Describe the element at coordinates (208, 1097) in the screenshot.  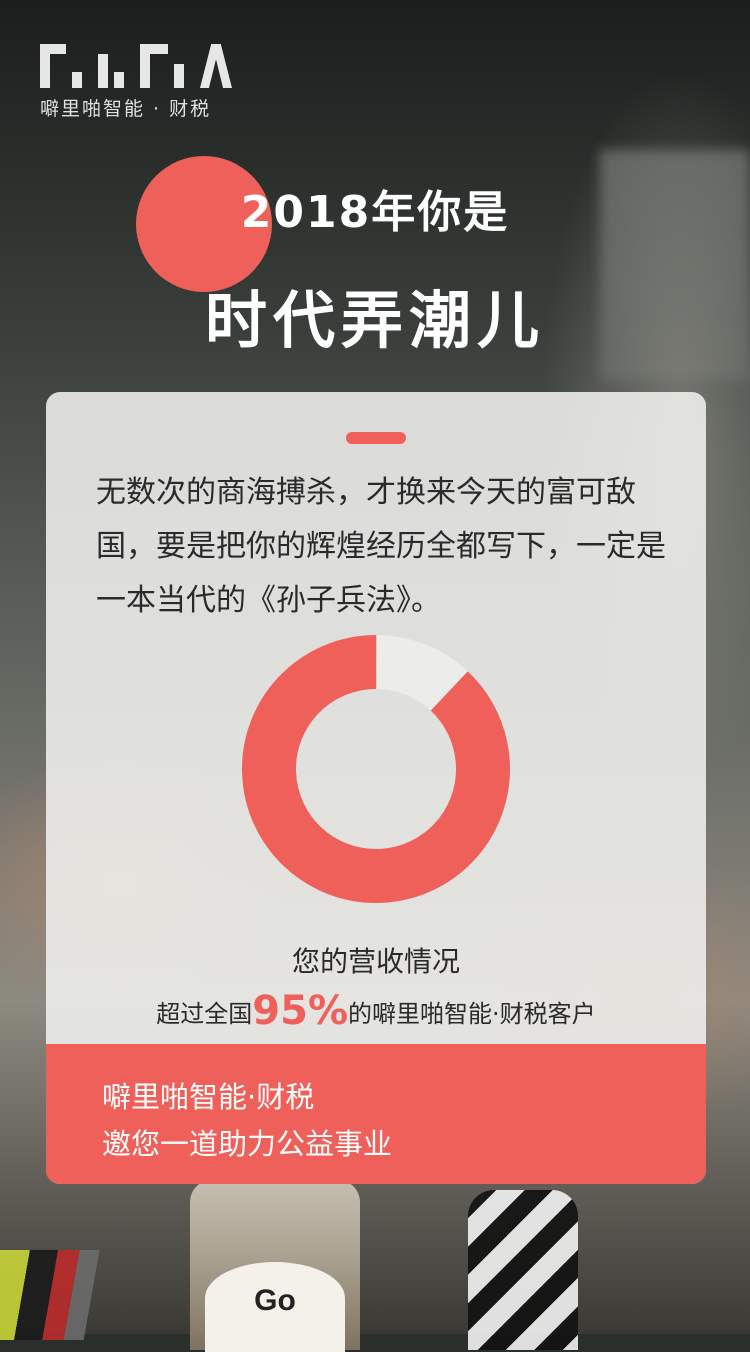
I see `footer-line-1: 噼里啪智能·财税` at that location.